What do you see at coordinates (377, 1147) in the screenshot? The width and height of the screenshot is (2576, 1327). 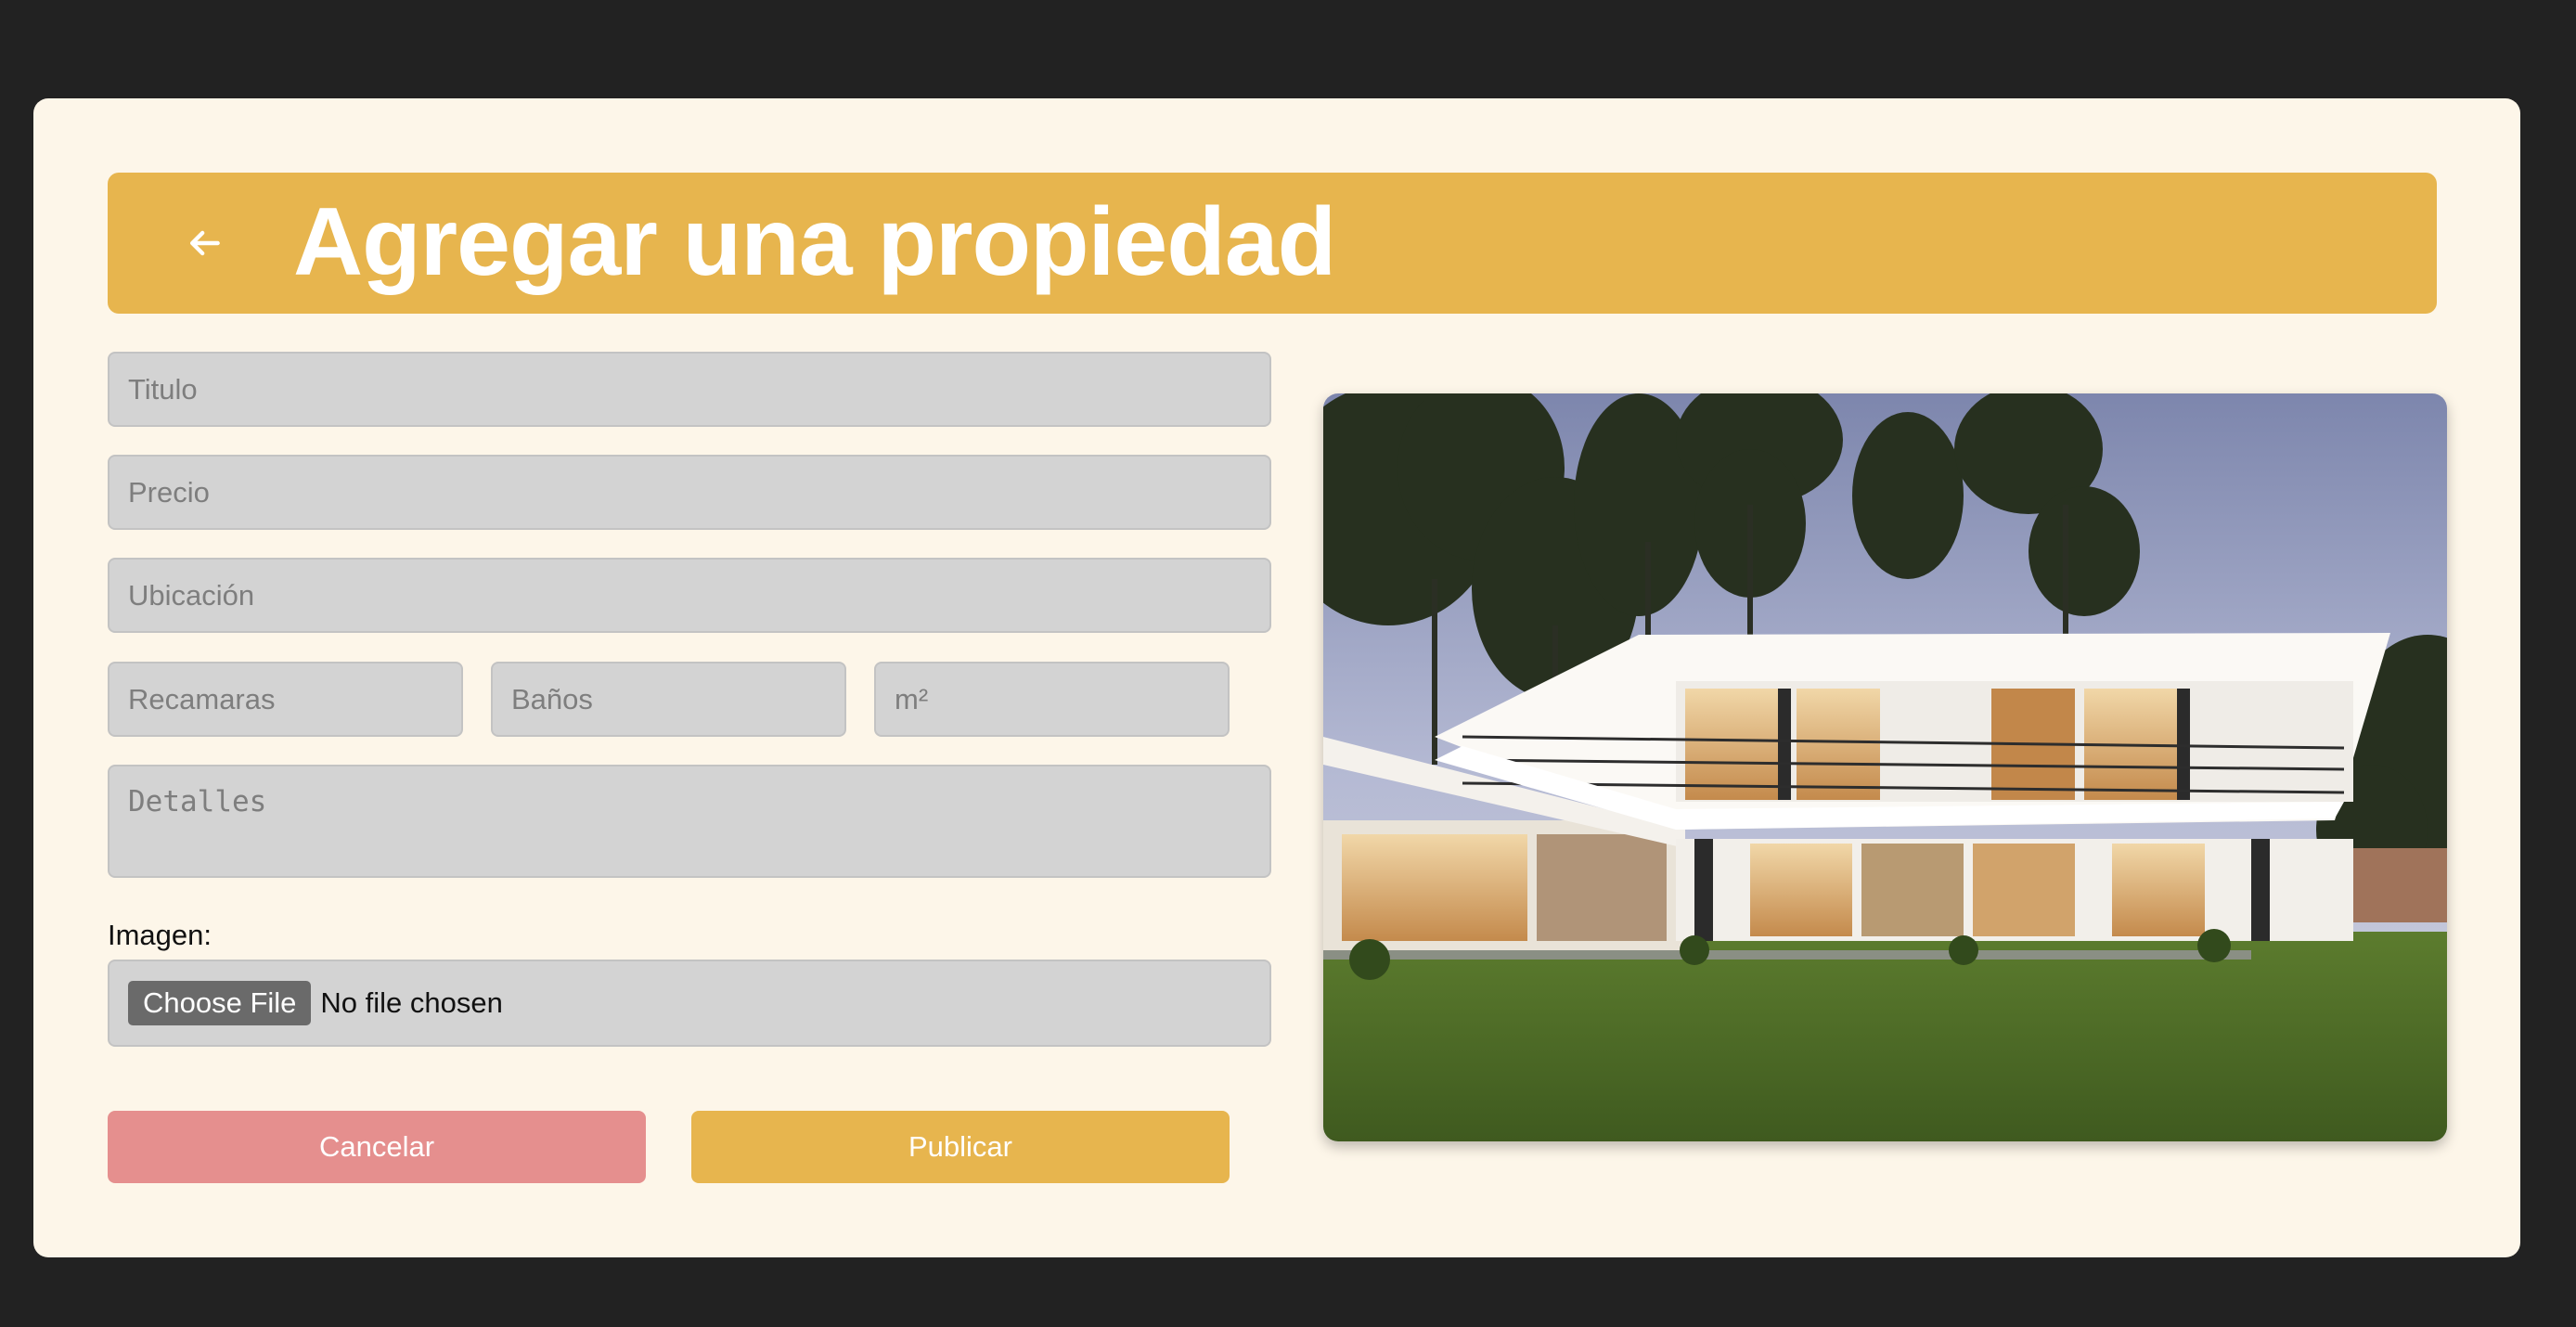 I see `cancel-button: Cancelar` at bounding box center [377, 1147].